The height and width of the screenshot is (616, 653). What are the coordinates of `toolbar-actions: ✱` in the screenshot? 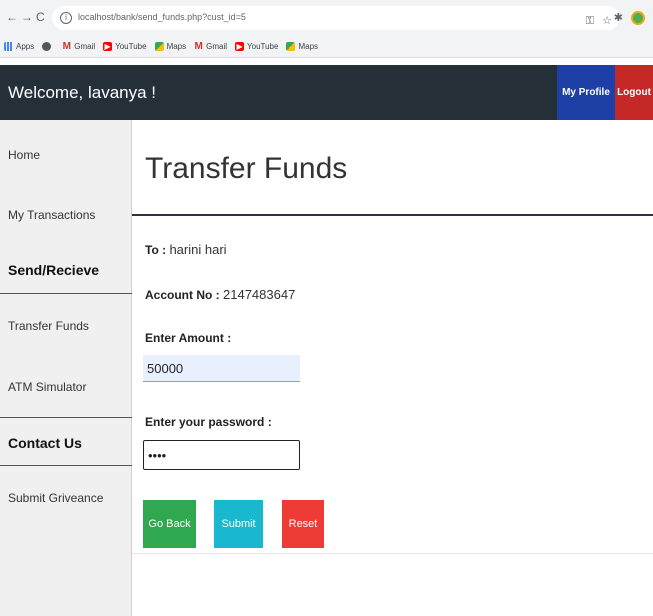 It's located at (629, 18).